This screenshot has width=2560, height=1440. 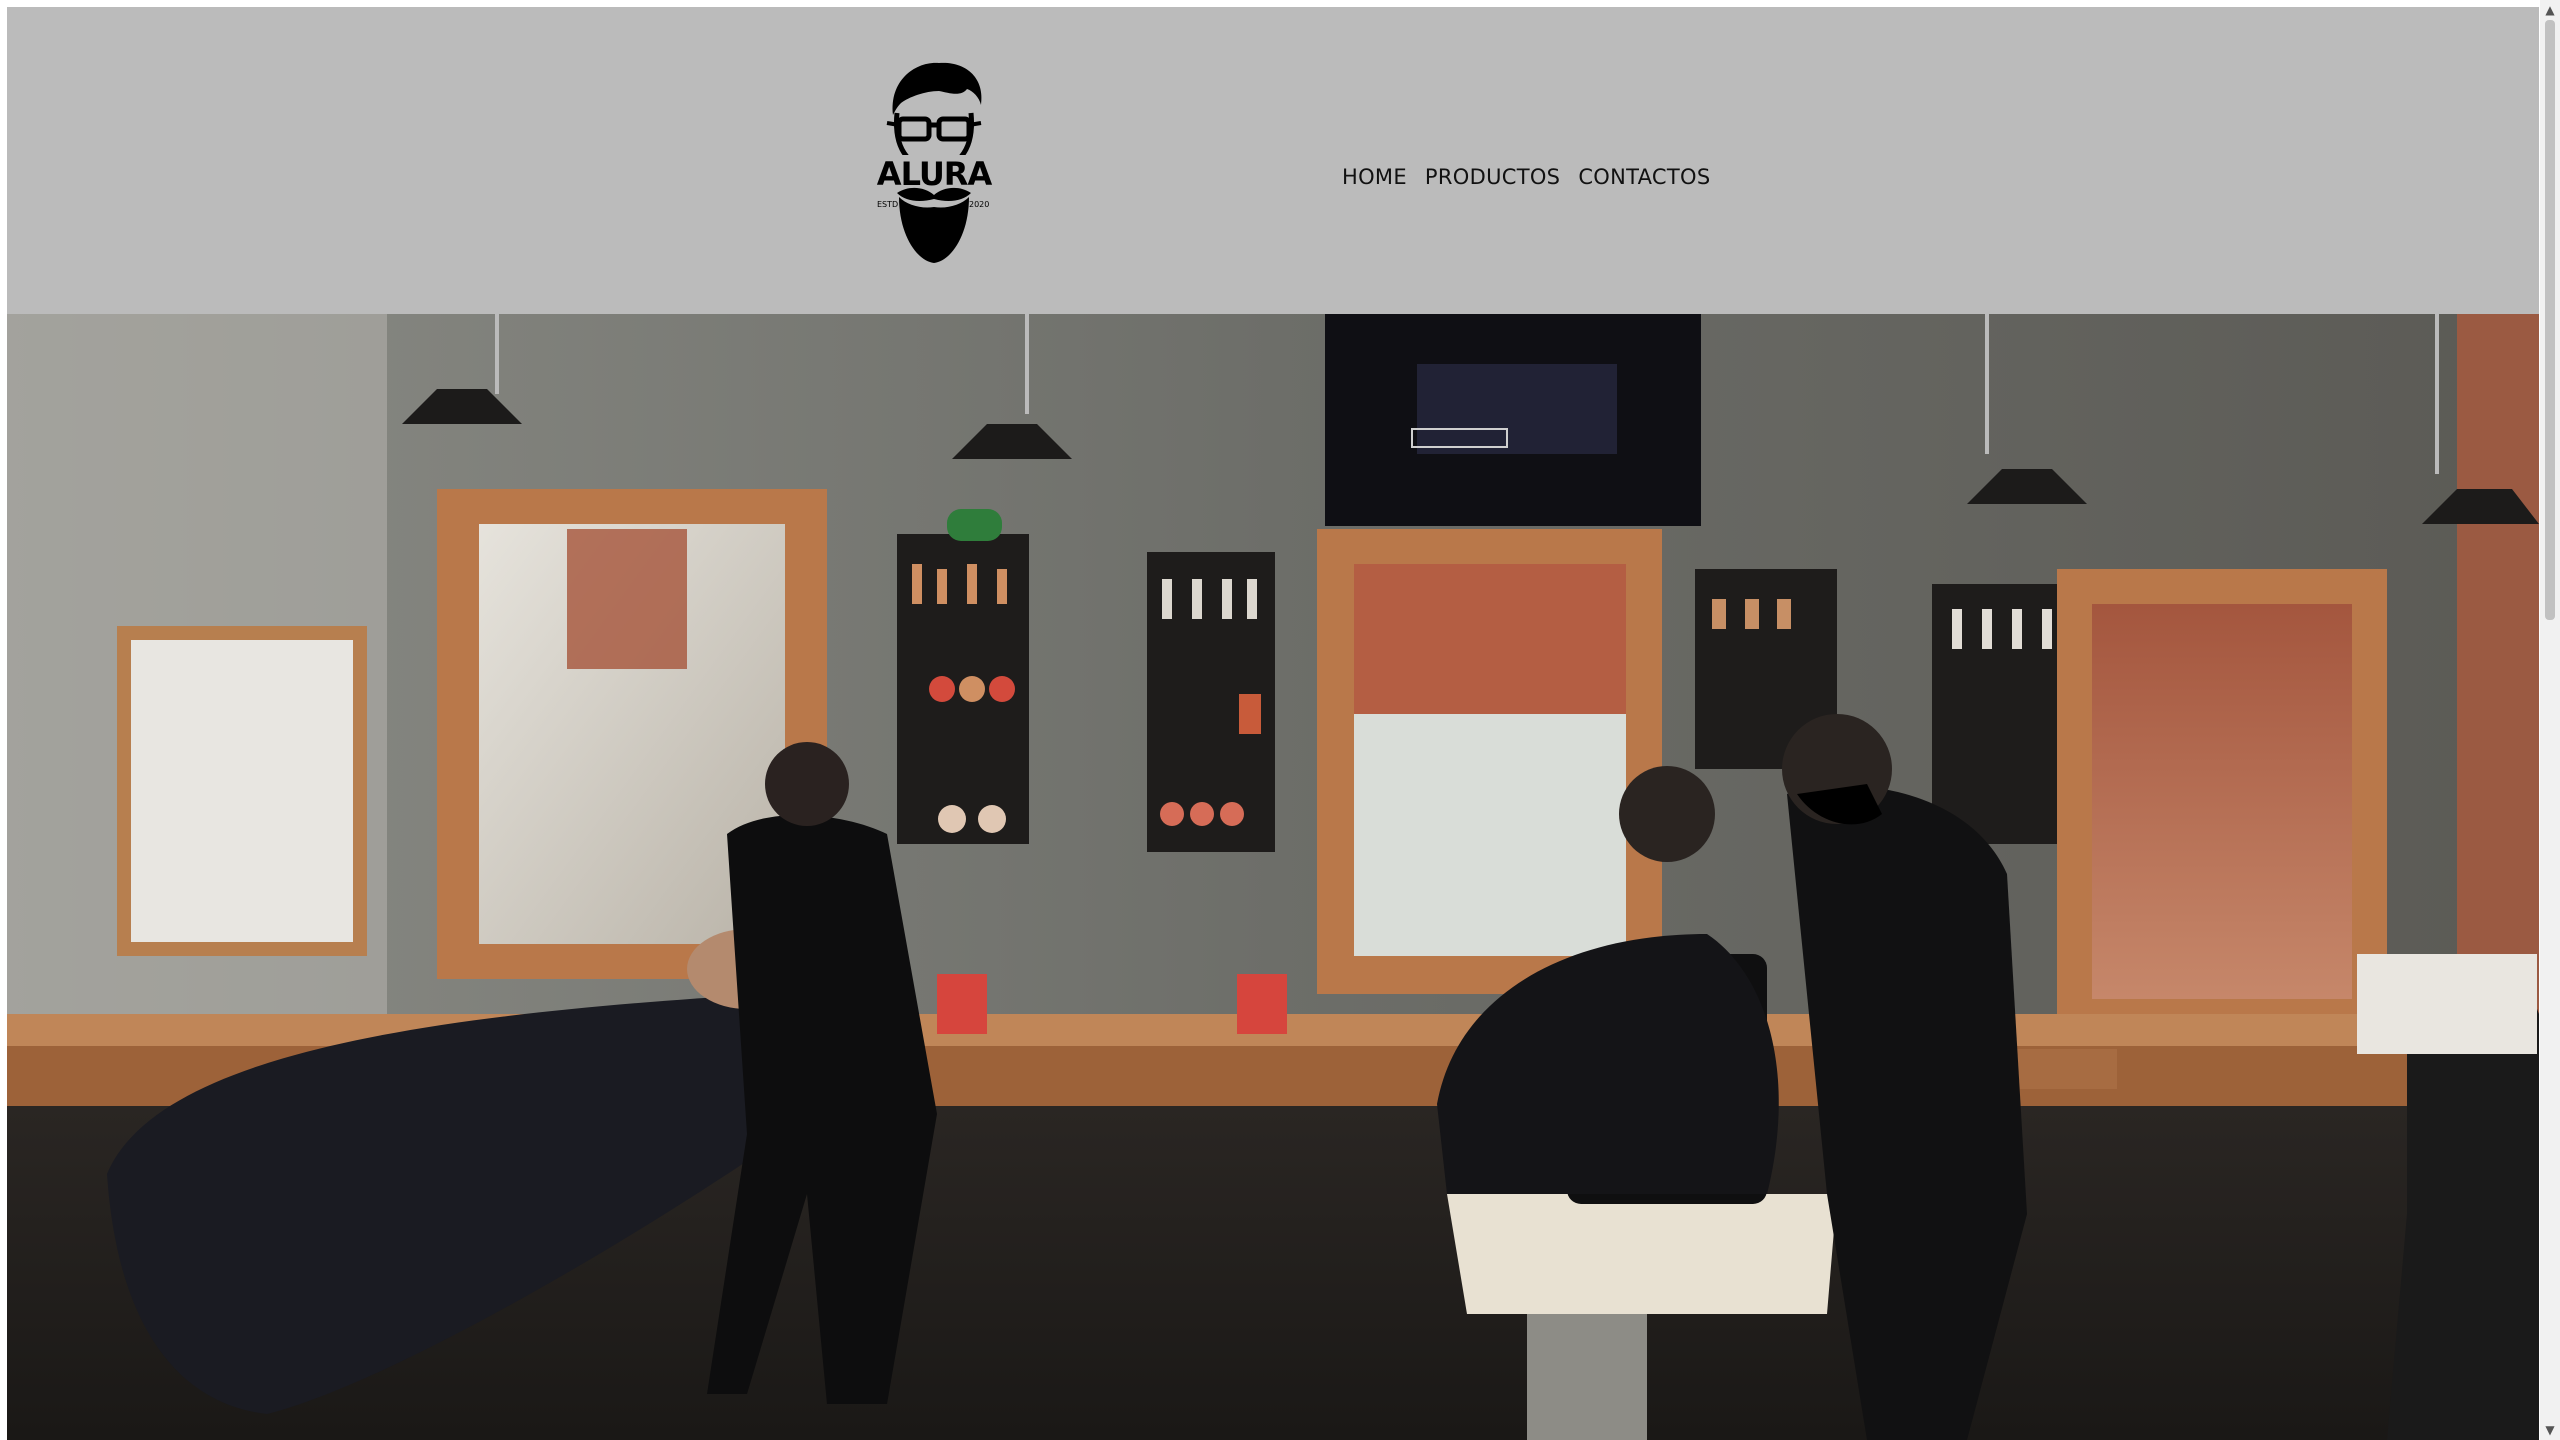 I want to click on scrollbar-thumb, so click(x=2550, y=320).